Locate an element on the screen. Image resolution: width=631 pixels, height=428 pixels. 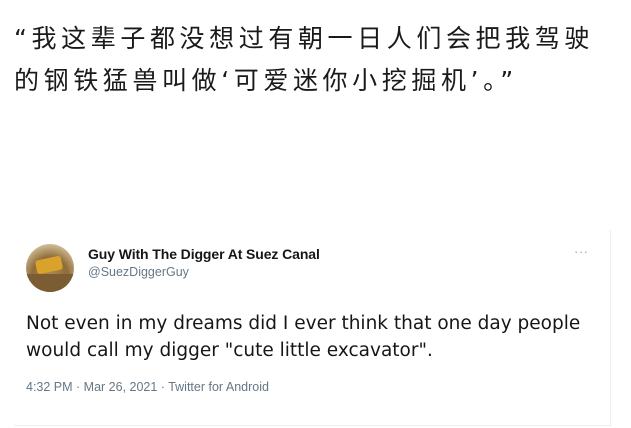
more-options-icon: ··· is located at coordinates (581, 251).